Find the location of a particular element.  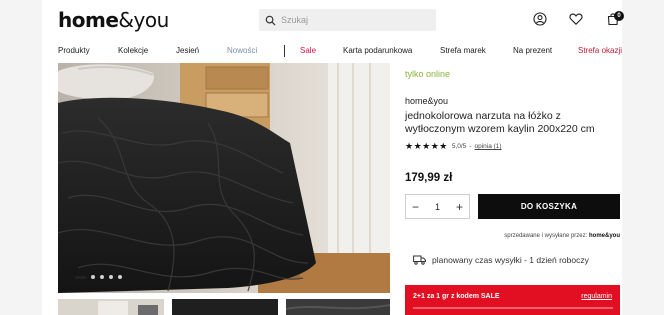

online-only-label: tylko online is located at coordinates (428, 74).